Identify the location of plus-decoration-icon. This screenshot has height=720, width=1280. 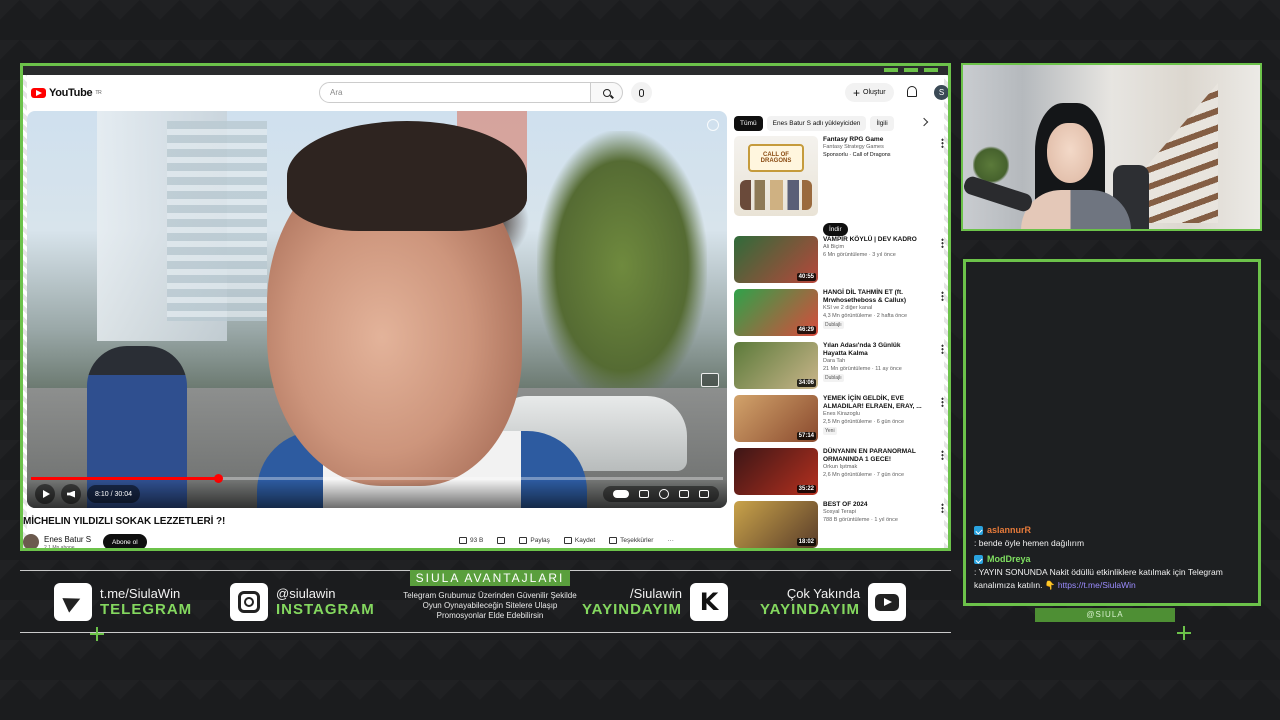
(1184, 633).